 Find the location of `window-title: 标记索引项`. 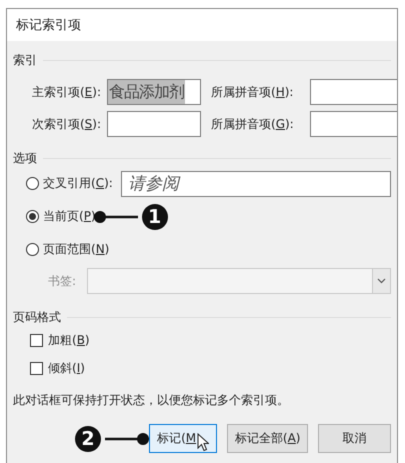

window-title: 标记索引项 is located at coordinates (48, 25).